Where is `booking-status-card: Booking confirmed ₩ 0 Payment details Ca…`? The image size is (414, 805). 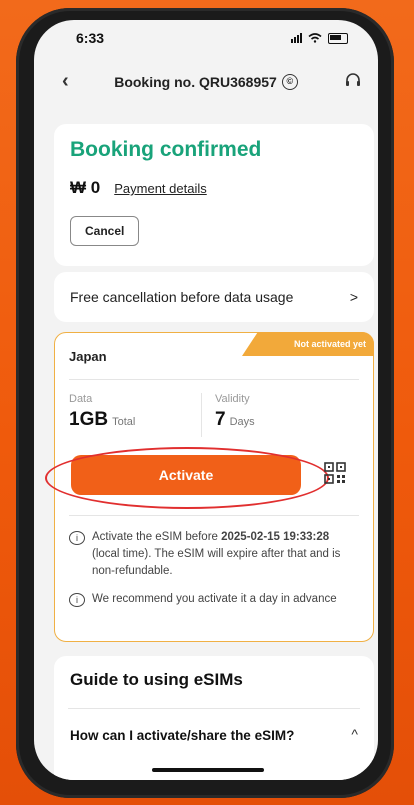
booking-status-card: Booking confirmed ₩ 0 Payment details Ca… is located at coordinates (214, 195).